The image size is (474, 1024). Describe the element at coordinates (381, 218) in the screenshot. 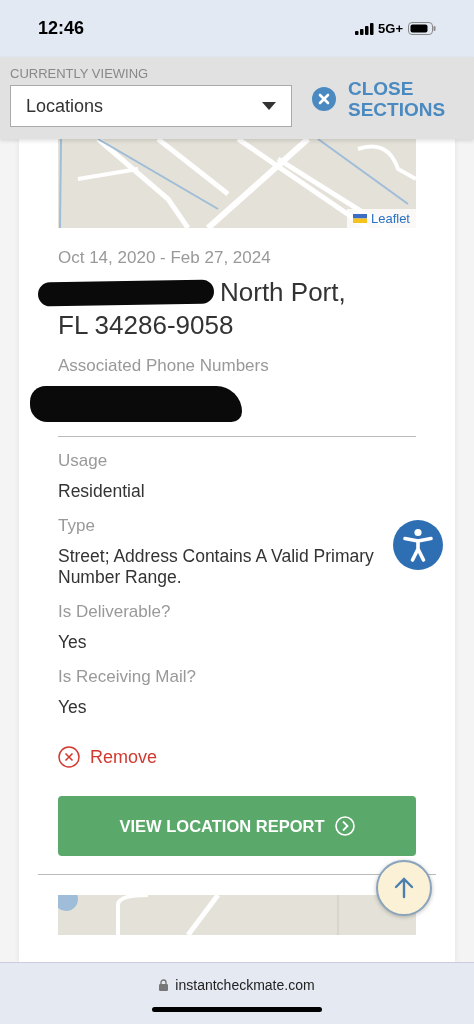

I see `map-attribution: Leaflet` at that location.